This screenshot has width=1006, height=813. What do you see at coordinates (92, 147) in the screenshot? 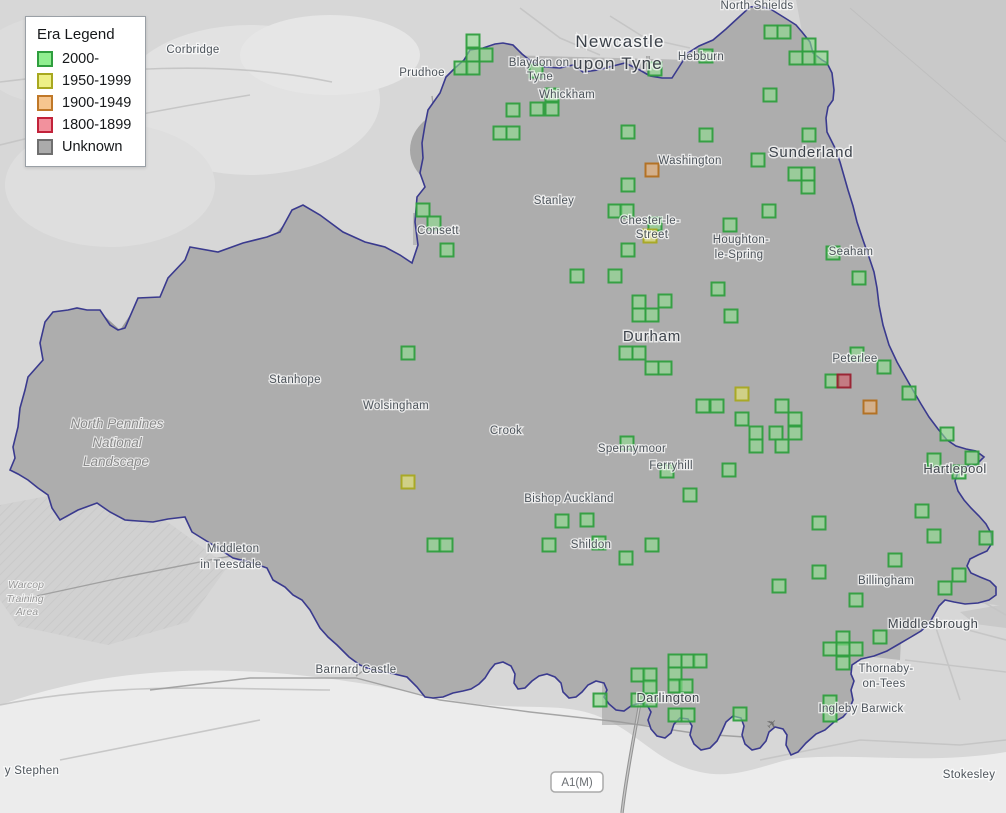
I see `legend-item-label: Unknown` at bounding box center [92, 147].